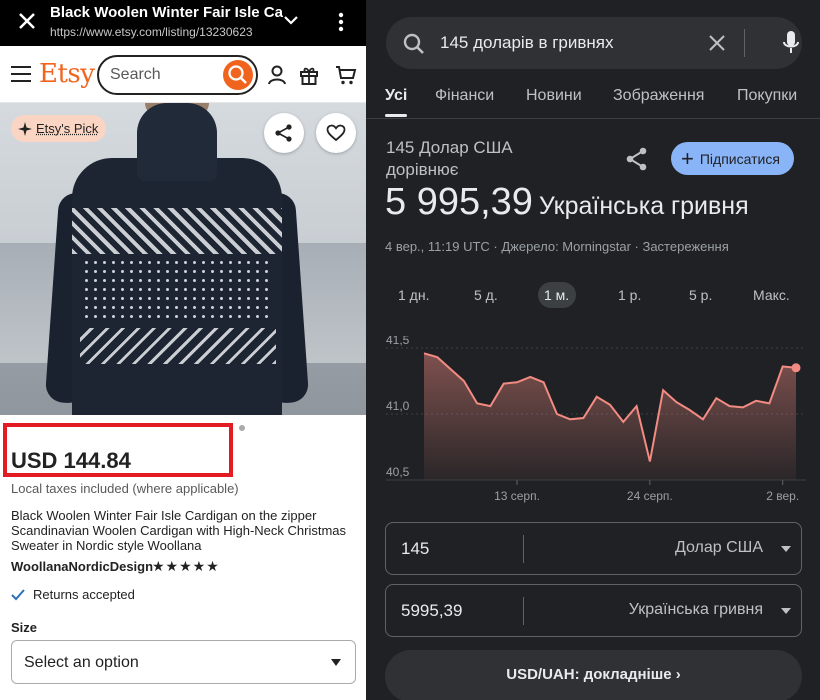 The height and width of the screenshot is (700, 820). What do you see at coordinates (700, 295) in the screenshot?
I see `range-5y: 5 р.` at bounding box center [700, 295].